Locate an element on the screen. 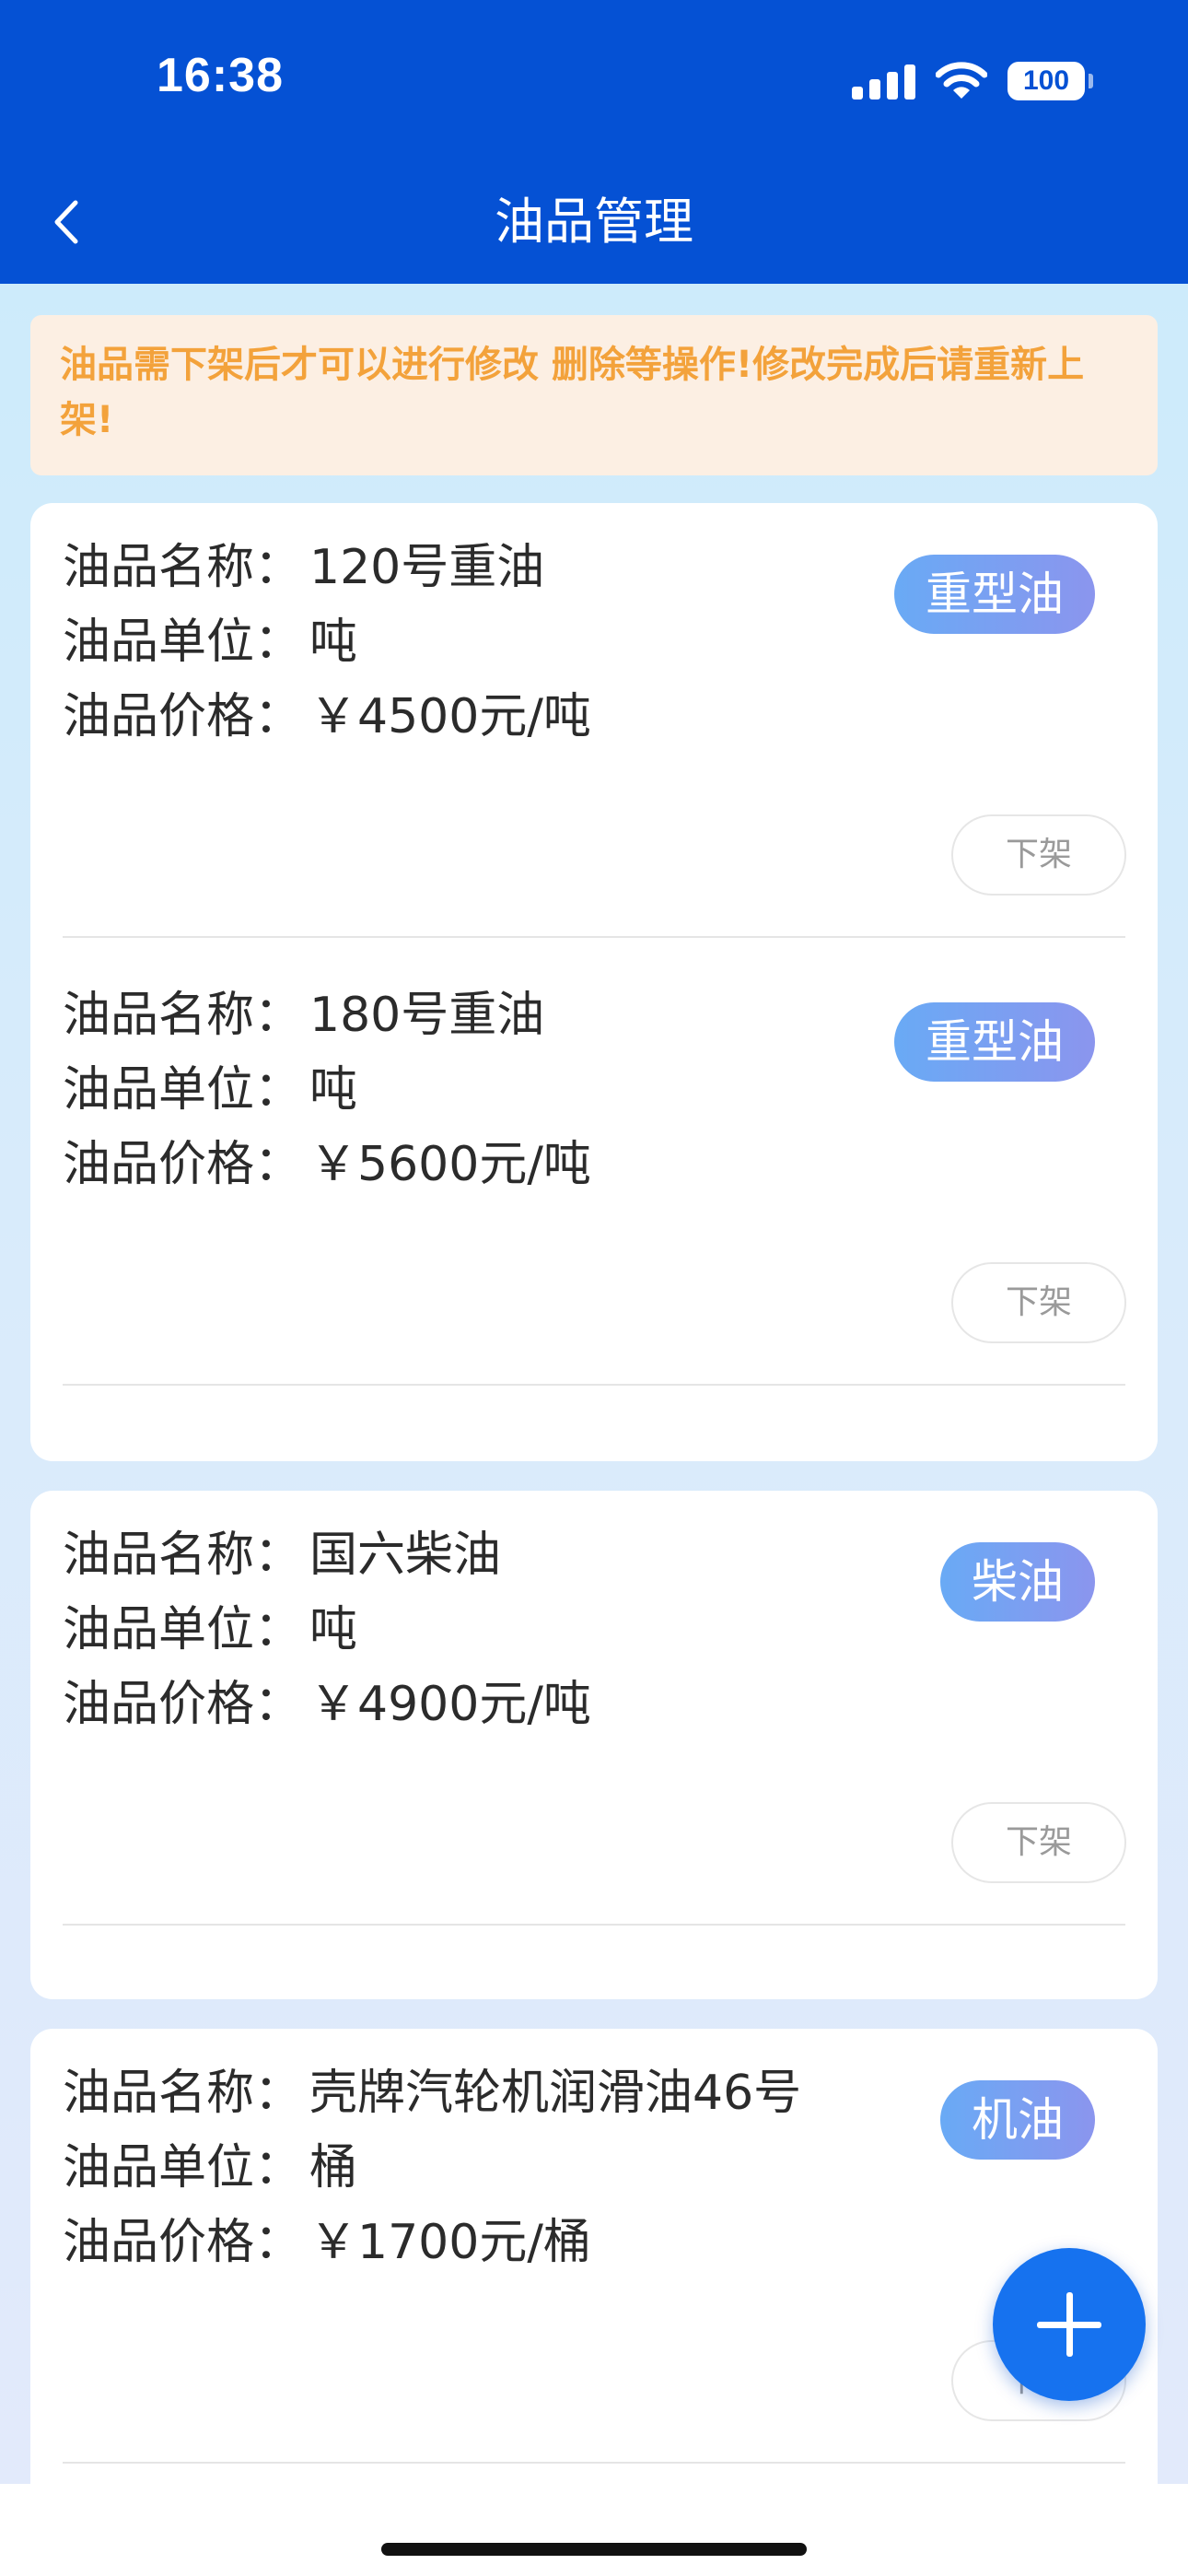 Image resolution: width=1188 pixels, height=2576 pixels. oil-price-row: 油品价格： ￥4900元/吨 is located at coordinates (327, 1705).